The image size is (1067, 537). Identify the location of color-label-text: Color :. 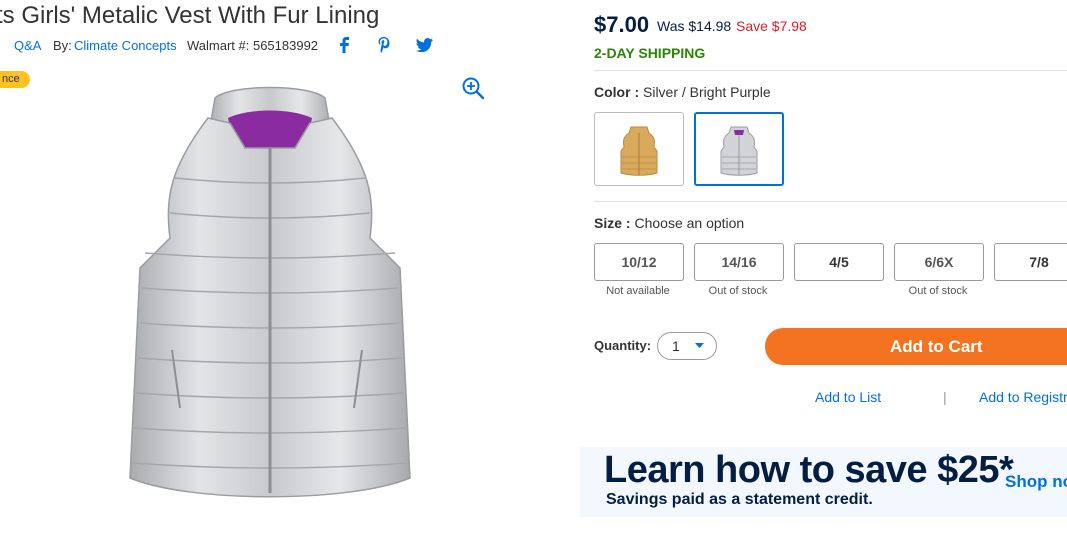
(617, 92).